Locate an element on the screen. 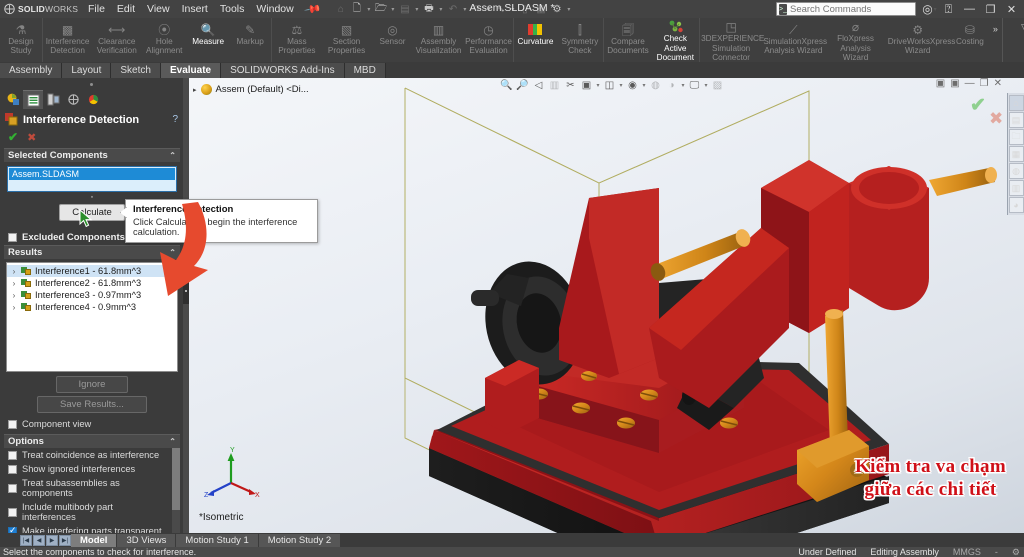 The image size is (1024, 557). units-settings-icon: ⚙ is located at coordinates (1016, 552).